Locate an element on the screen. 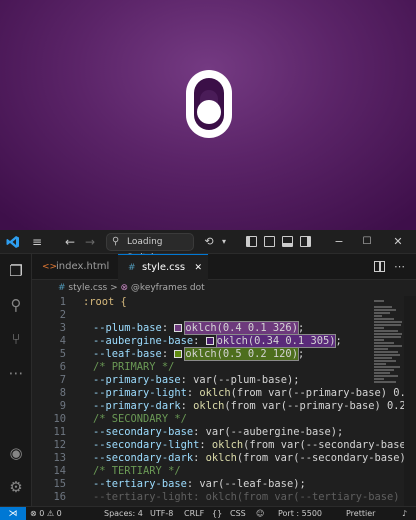  more-actions-icon: ⋯ is located at coordinates (399, 267).